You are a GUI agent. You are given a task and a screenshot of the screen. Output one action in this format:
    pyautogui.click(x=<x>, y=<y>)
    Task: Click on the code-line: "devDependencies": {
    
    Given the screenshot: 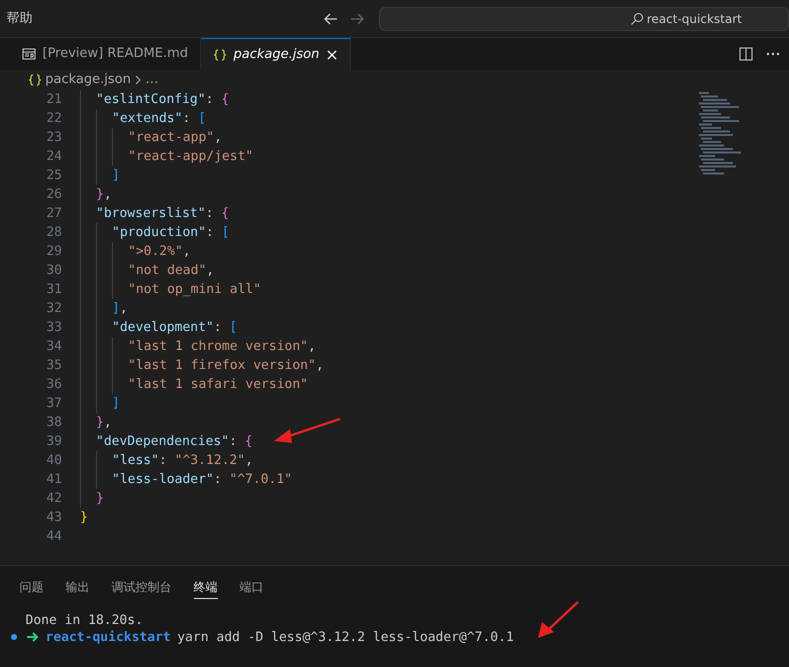 What is the action you would take?
    pyautogui.click(x=174, y=442)
    